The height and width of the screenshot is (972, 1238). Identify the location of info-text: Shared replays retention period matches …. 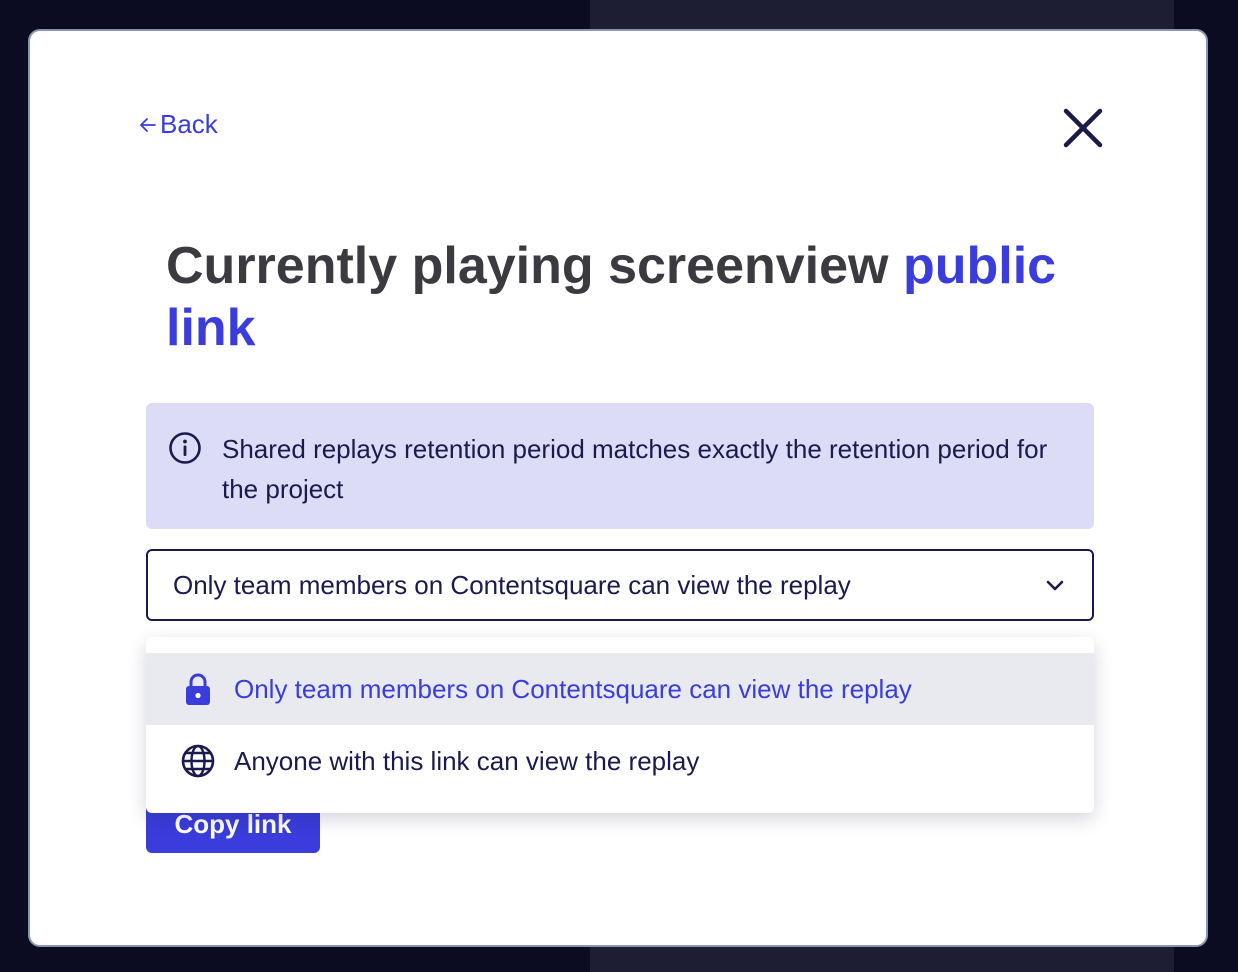
(635, 469).